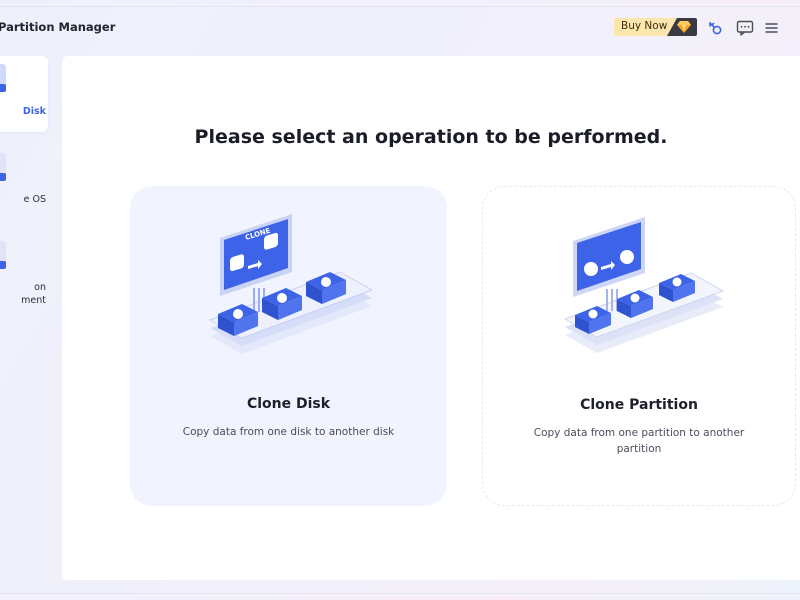  Describe the element at coordinates (715, 28) in the screenshot. I see `key-icon` at that location.